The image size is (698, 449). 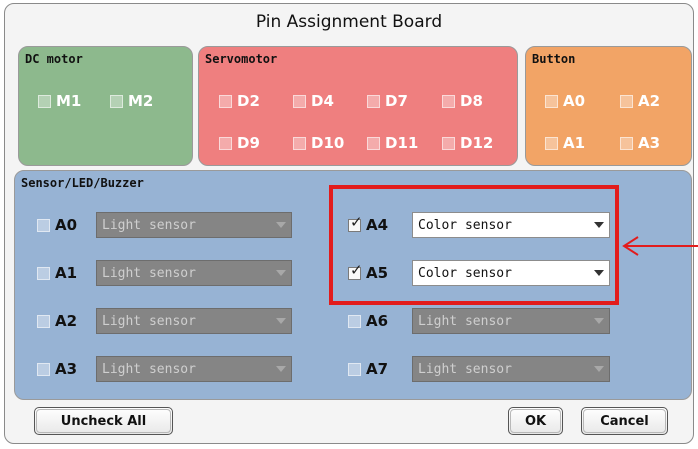 What do you see at coordinates (474, 245) in the screenshot?
I see `highlight-box` at bounding box center [474, 245].